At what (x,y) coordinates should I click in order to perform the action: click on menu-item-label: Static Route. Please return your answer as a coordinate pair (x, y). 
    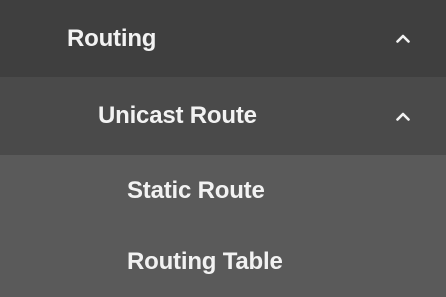
    Looking at the image, I should click on (196, 190).